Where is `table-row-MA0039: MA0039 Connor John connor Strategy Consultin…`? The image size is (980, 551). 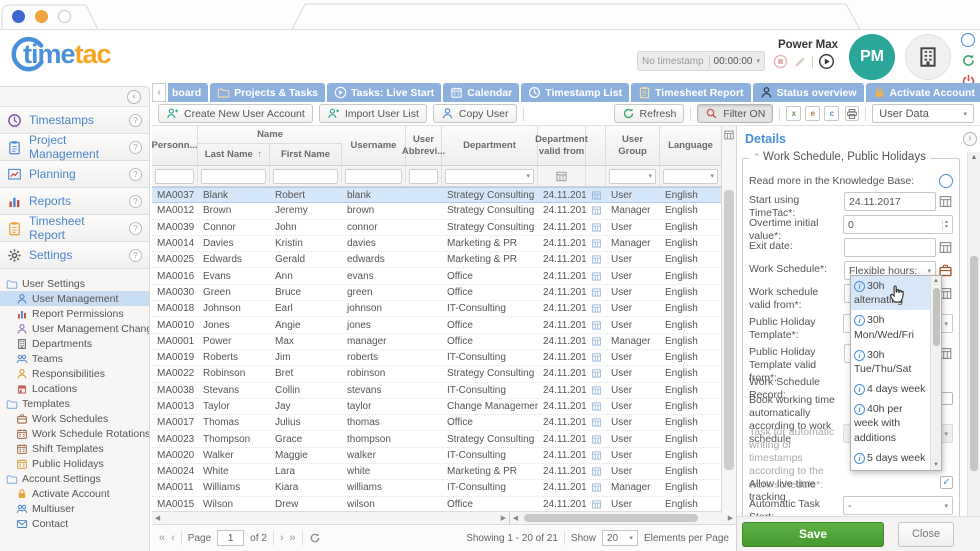 table-row-MA0039: MA0039 Connor John connor Strategy Consultin… is located at coordinates (437, 228).